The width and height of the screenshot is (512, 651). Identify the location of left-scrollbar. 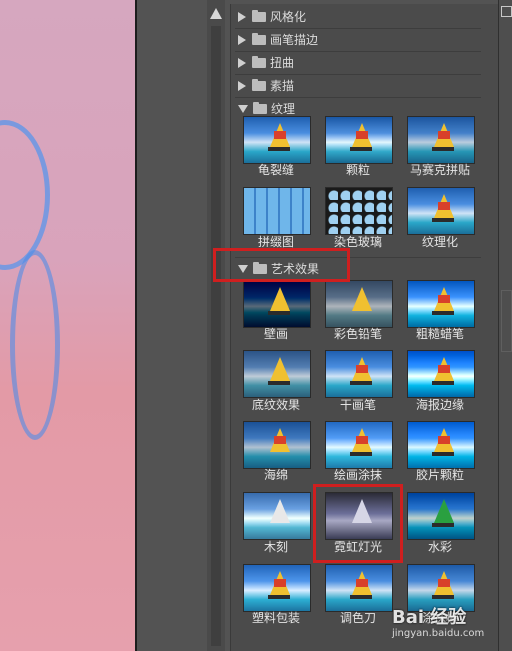
(216, 325).